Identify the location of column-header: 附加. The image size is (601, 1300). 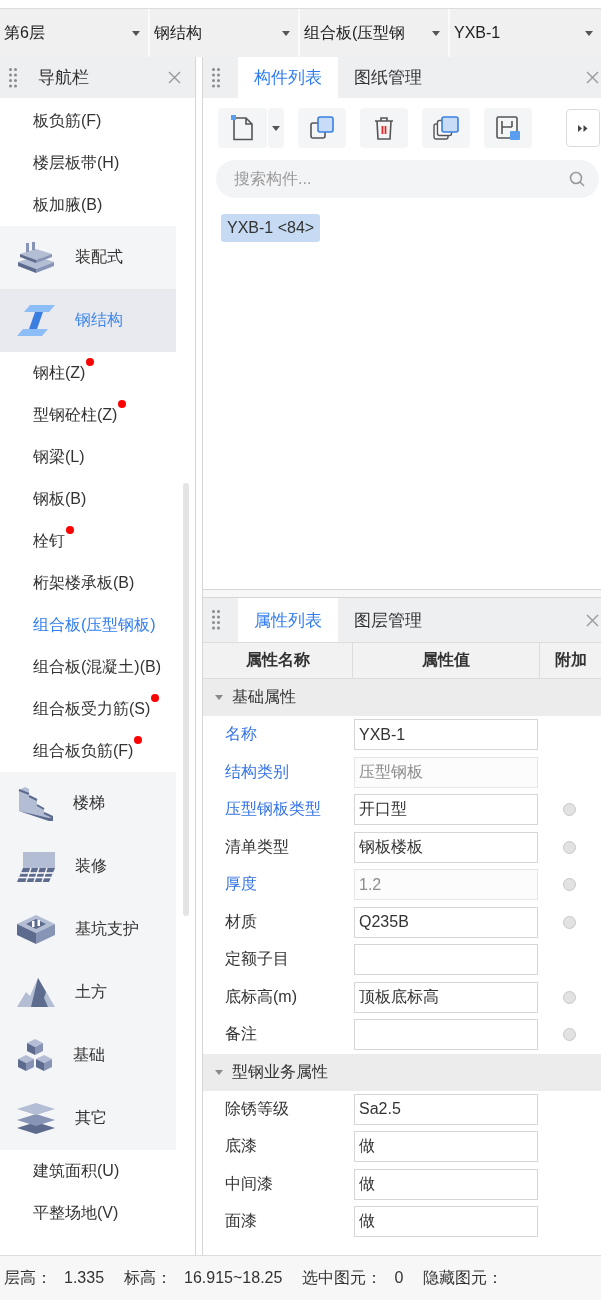
(570, 660).